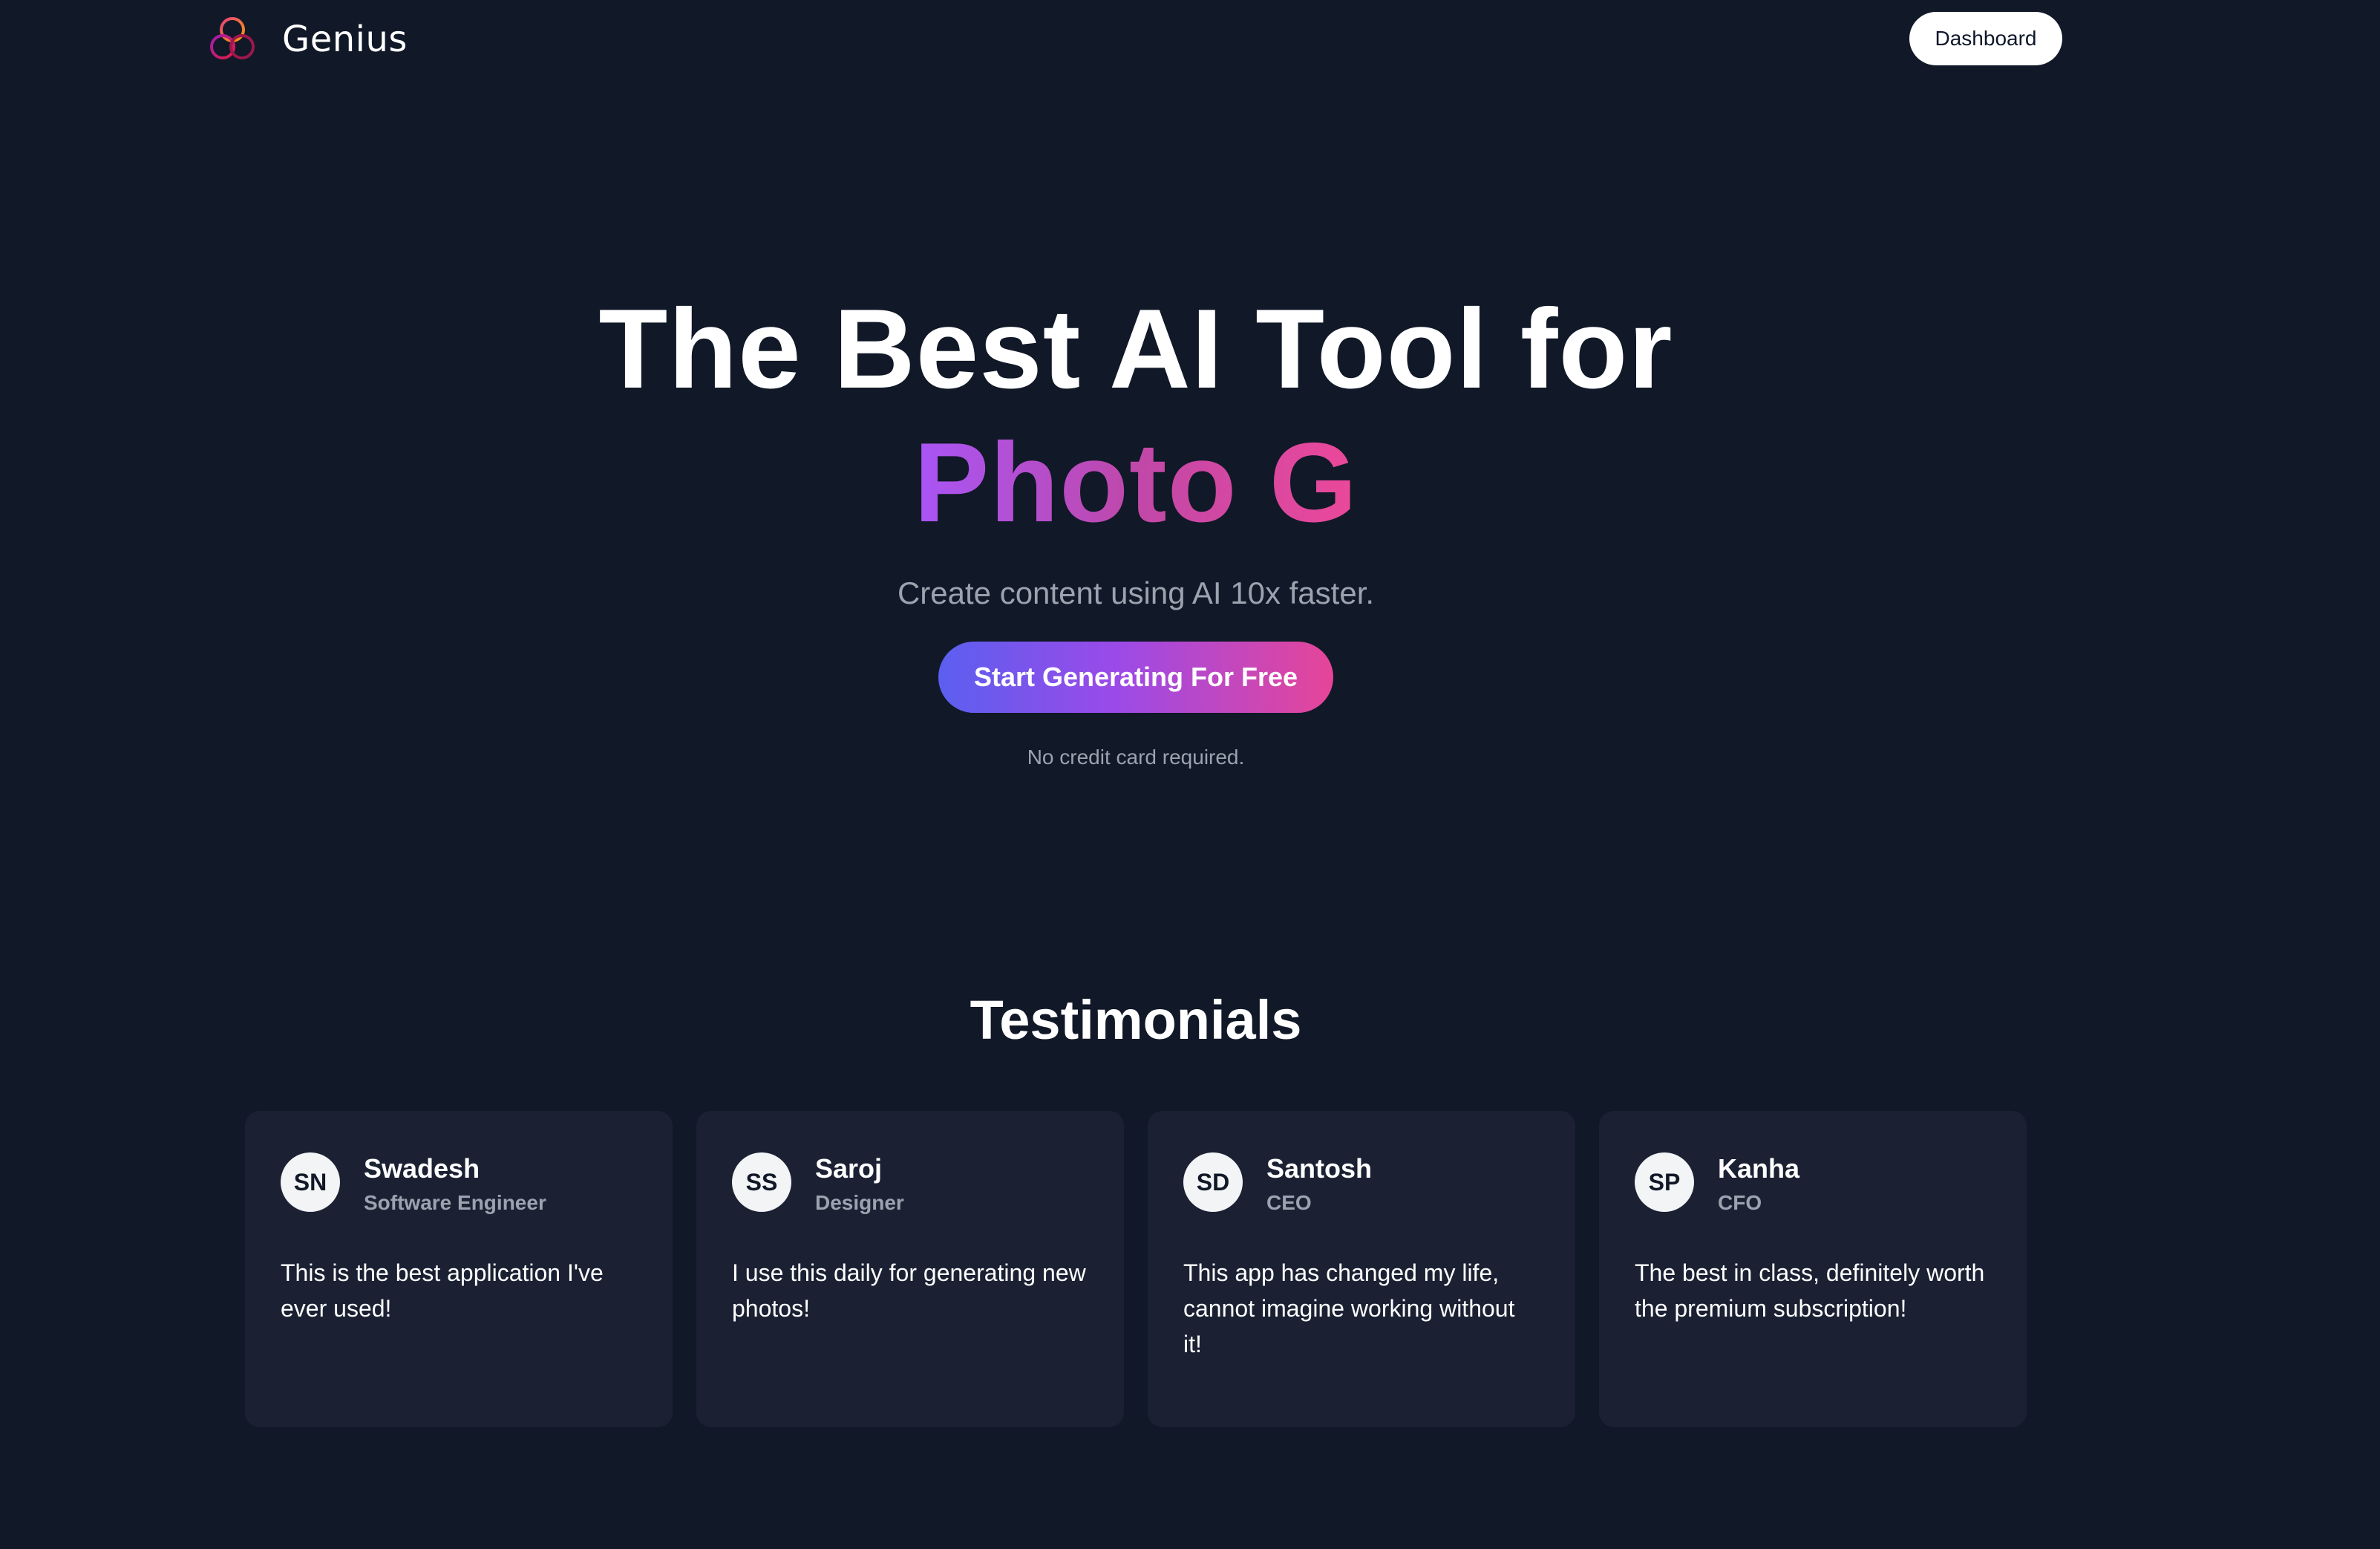 This screenshot has height=1549, width=2380. What do you see at coordinates (1190, 38) in the screenshot?
I see `navbar: Genius Dashboard` at bounding box center [1190, 38].